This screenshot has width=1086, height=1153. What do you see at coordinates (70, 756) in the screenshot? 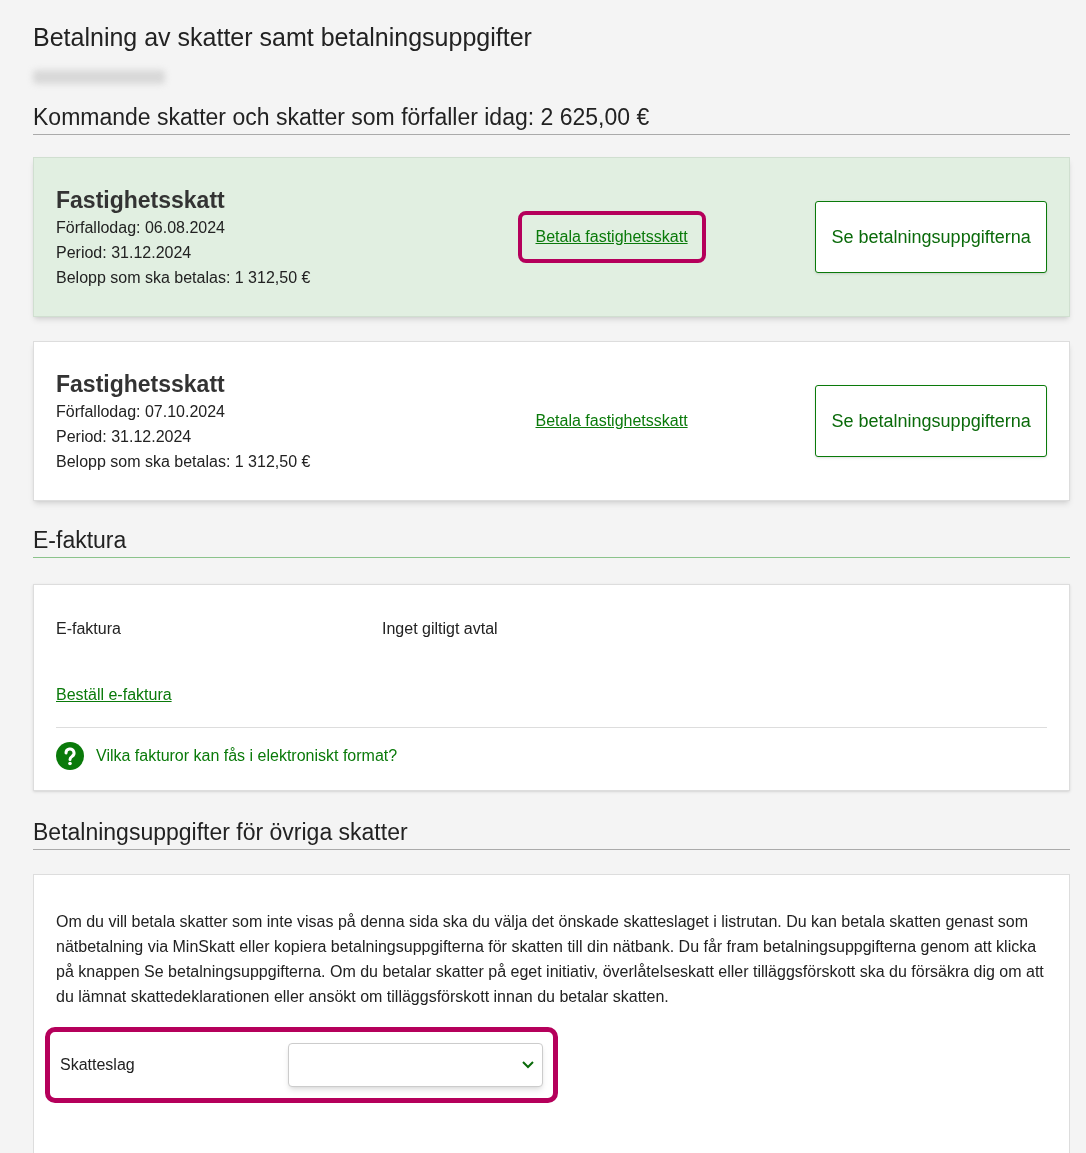
I see `help-icon` at bounding box center [70, 756].